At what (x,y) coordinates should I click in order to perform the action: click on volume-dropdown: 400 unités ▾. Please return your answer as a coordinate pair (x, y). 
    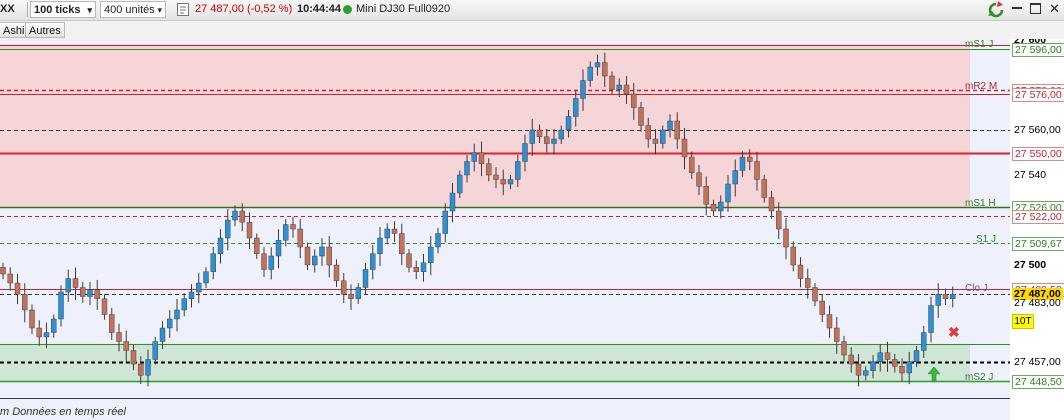
    Looking at the image, I should click on (133, 9).